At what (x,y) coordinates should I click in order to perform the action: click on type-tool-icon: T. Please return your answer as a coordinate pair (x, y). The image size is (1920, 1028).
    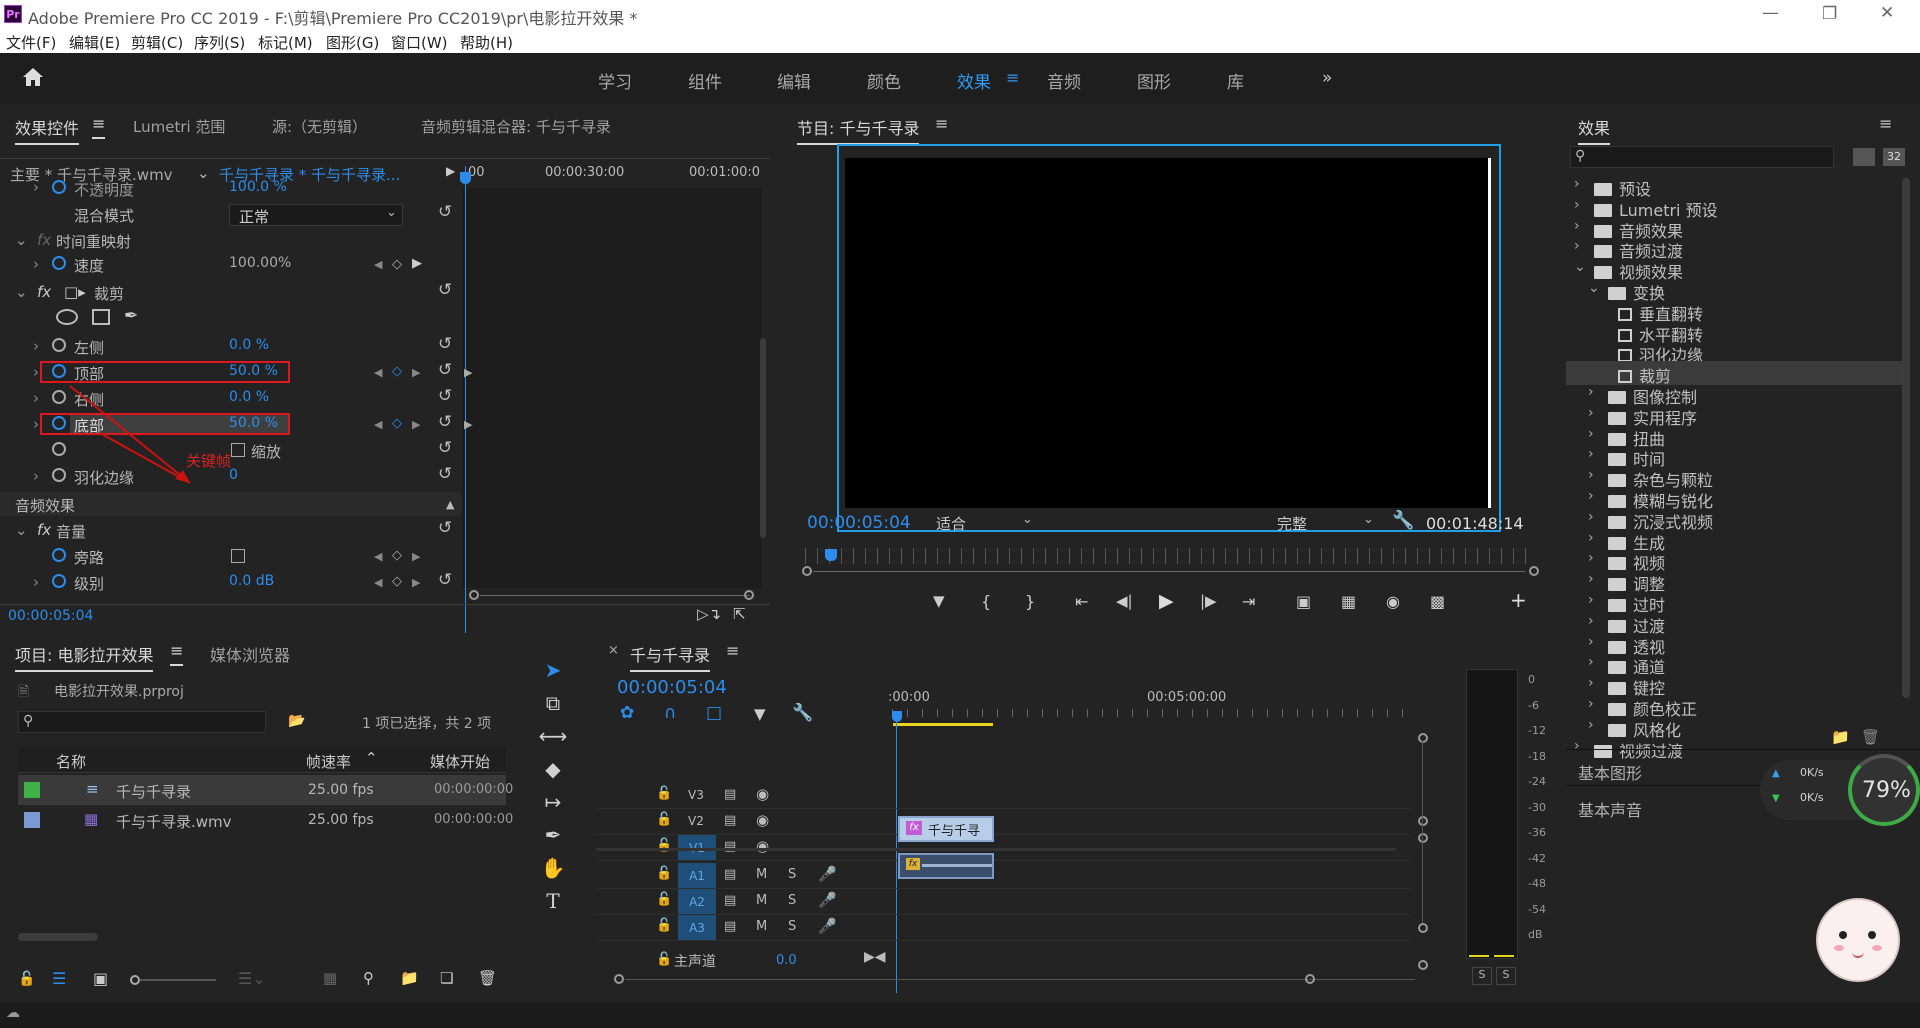
    Looking at the image, I should click on (553, 901).